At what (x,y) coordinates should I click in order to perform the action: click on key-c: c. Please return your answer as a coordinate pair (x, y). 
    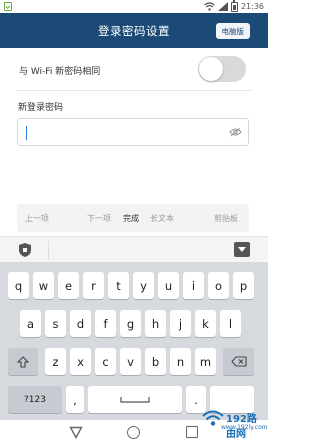
    Looking at the image, I should click on (105, 361).